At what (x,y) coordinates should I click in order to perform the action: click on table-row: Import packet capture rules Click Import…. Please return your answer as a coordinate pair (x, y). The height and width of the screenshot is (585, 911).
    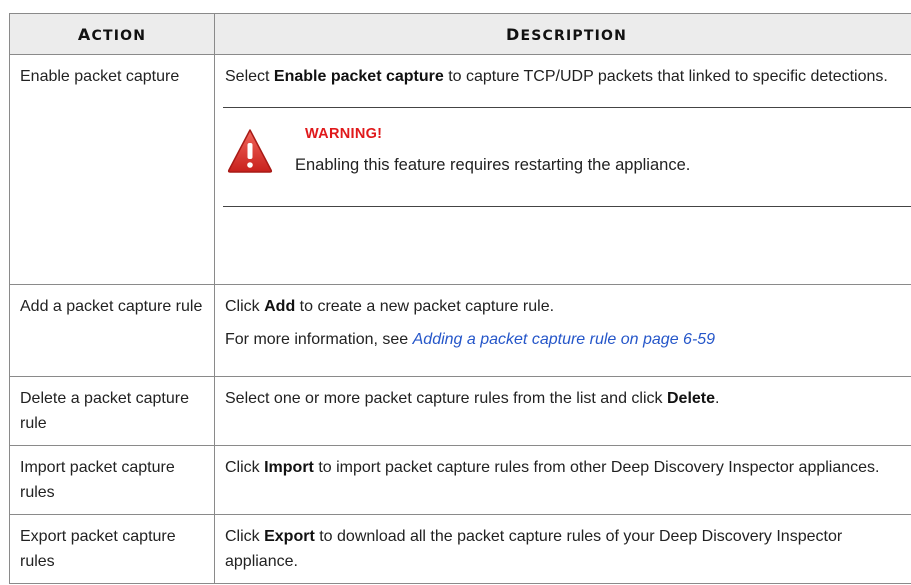
    Looking at the image, I should click on (460, 480).